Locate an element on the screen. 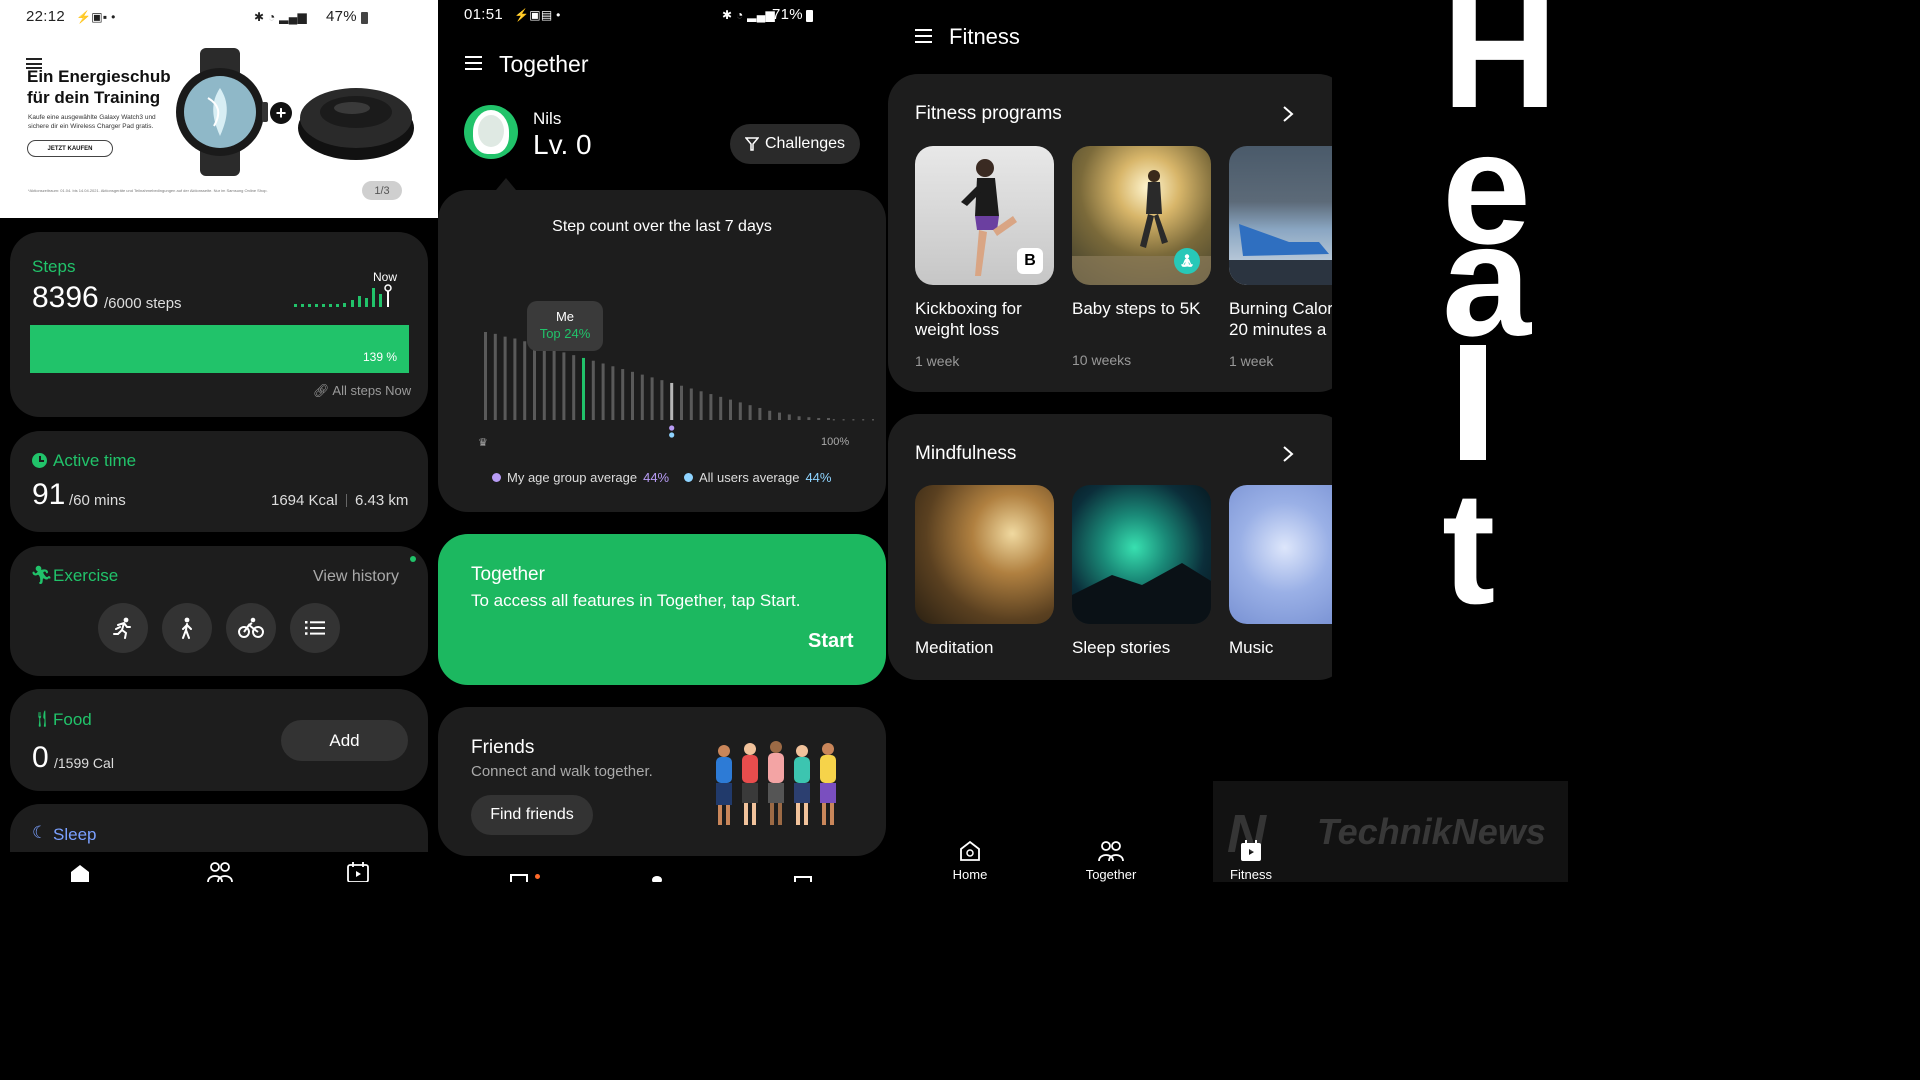  food-card: 🍴︎ Food 0 /1599 Cal Add is located at coordinates (219, 740).